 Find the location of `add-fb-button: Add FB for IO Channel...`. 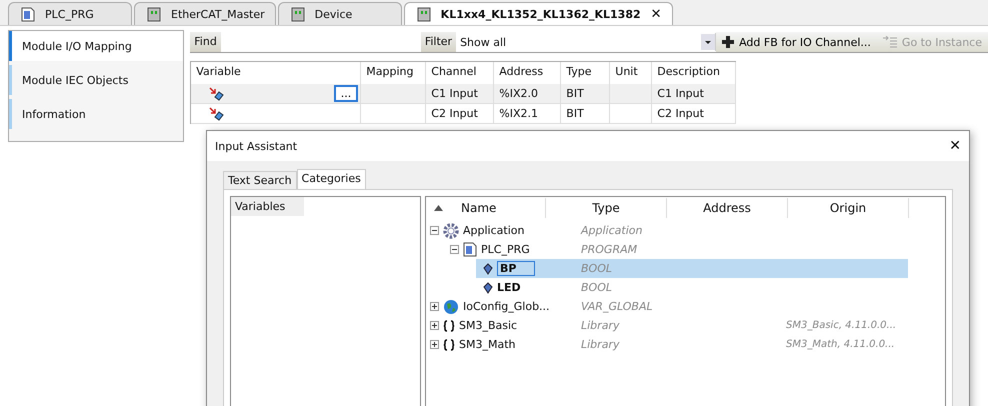

add-fb-button: Add FB for IO Channel... is located at coordinates (796, 42).